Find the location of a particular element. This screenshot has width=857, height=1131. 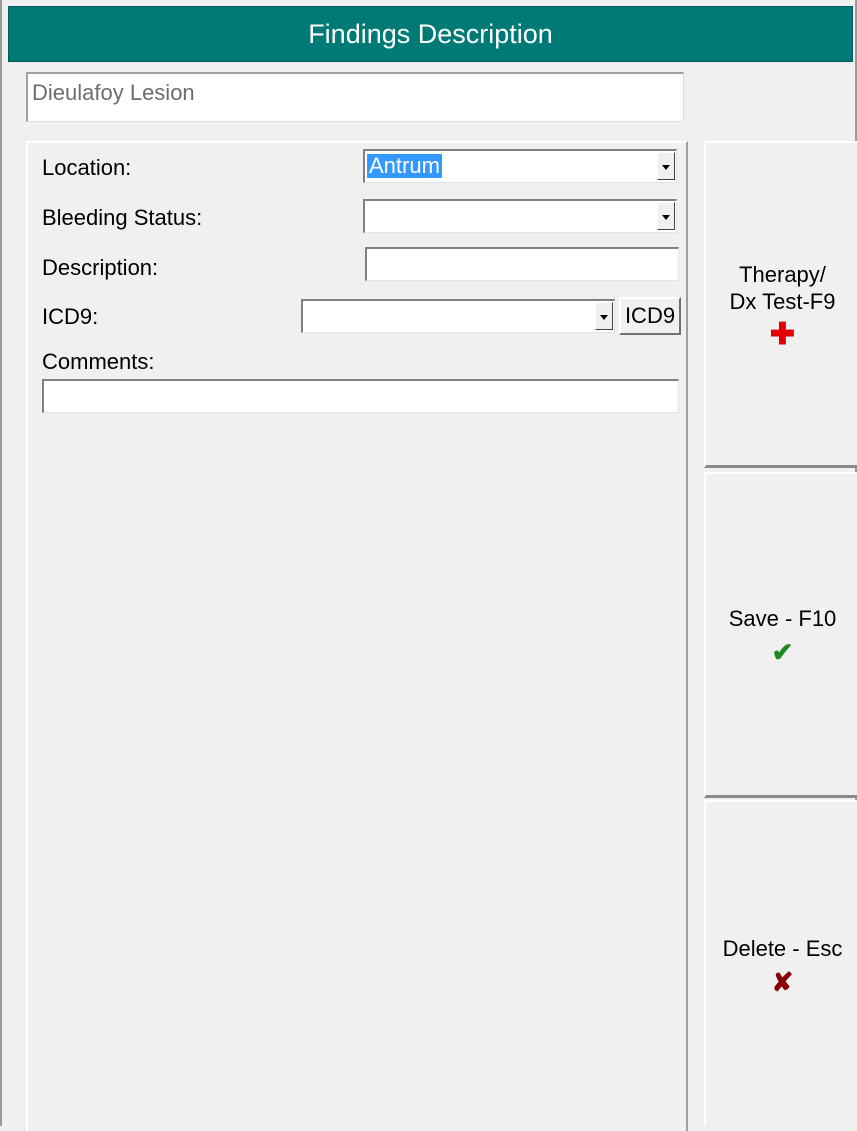

delete-button-label: Delete - Esc is located at coordinates (782, 948).